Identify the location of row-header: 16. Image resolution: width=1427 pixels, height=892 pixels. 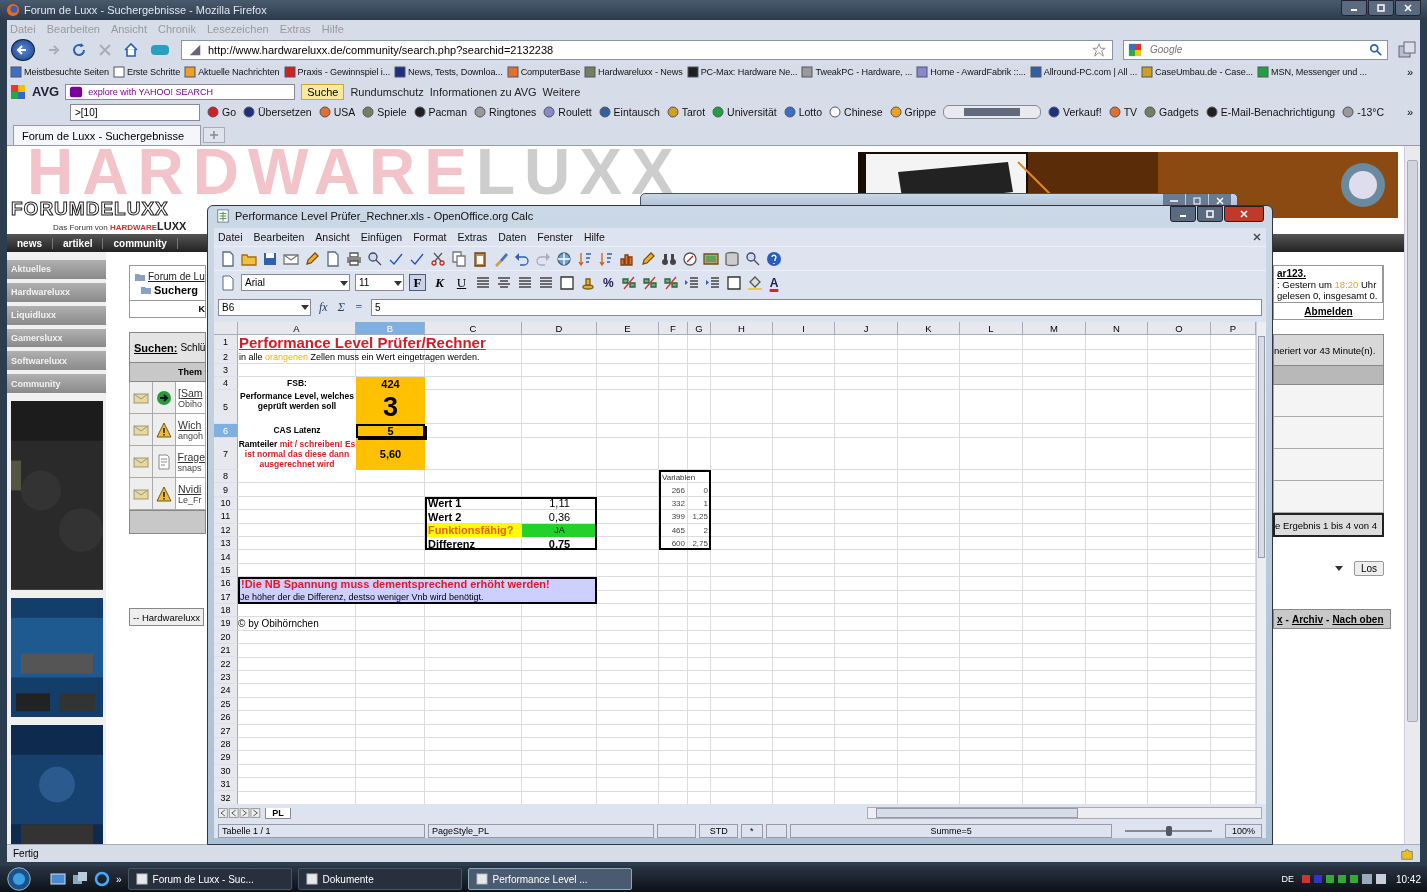
(226, 584).